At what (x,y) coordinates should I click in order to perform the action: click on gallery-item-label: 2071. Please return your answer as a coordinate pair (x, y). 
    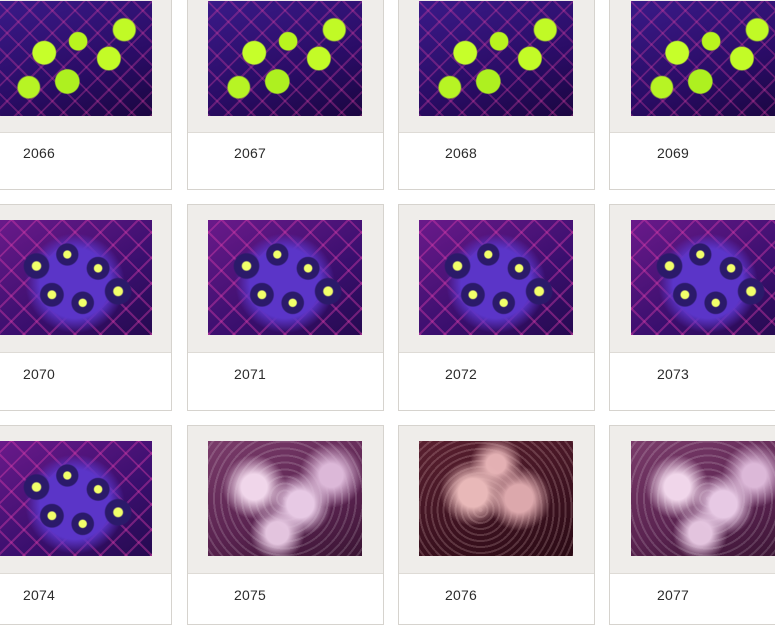
    Looking at the image, I should click on (250, 374).